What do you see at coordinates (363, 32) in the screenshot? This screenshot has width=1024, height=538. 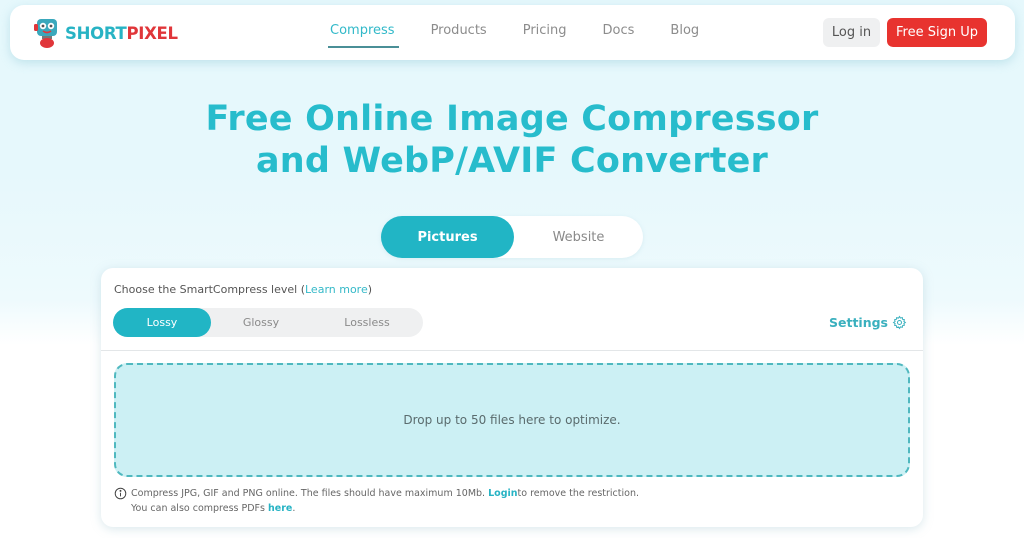 I see `nav-compress: Compress` at bounding box center [363, 32].